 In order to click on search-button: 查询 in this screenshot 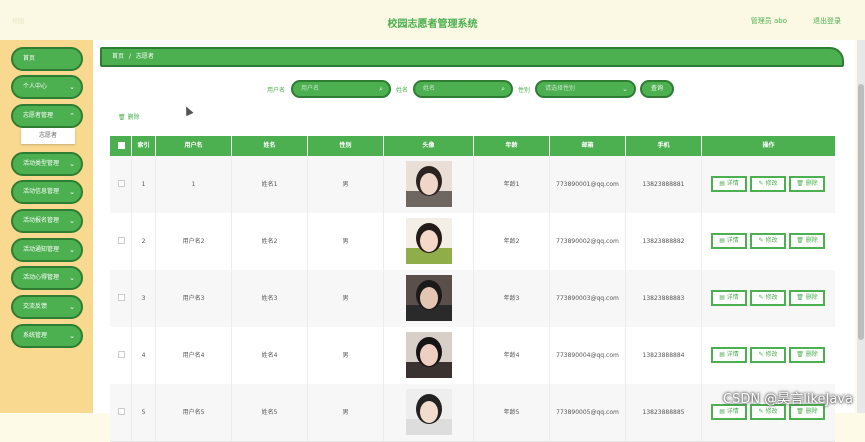, I will do `click(657, 89)`.